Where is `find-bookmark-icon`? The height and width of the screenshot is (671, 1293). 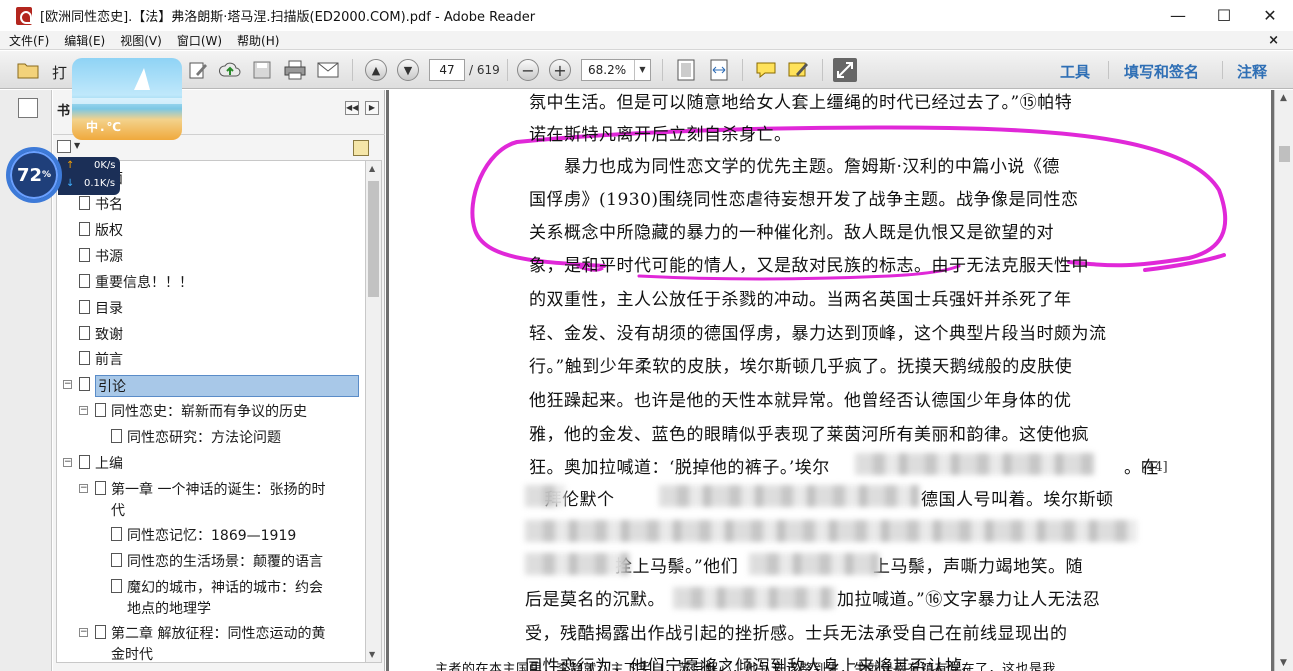 find-bookmark-icon is located at coordinates (361, 148).